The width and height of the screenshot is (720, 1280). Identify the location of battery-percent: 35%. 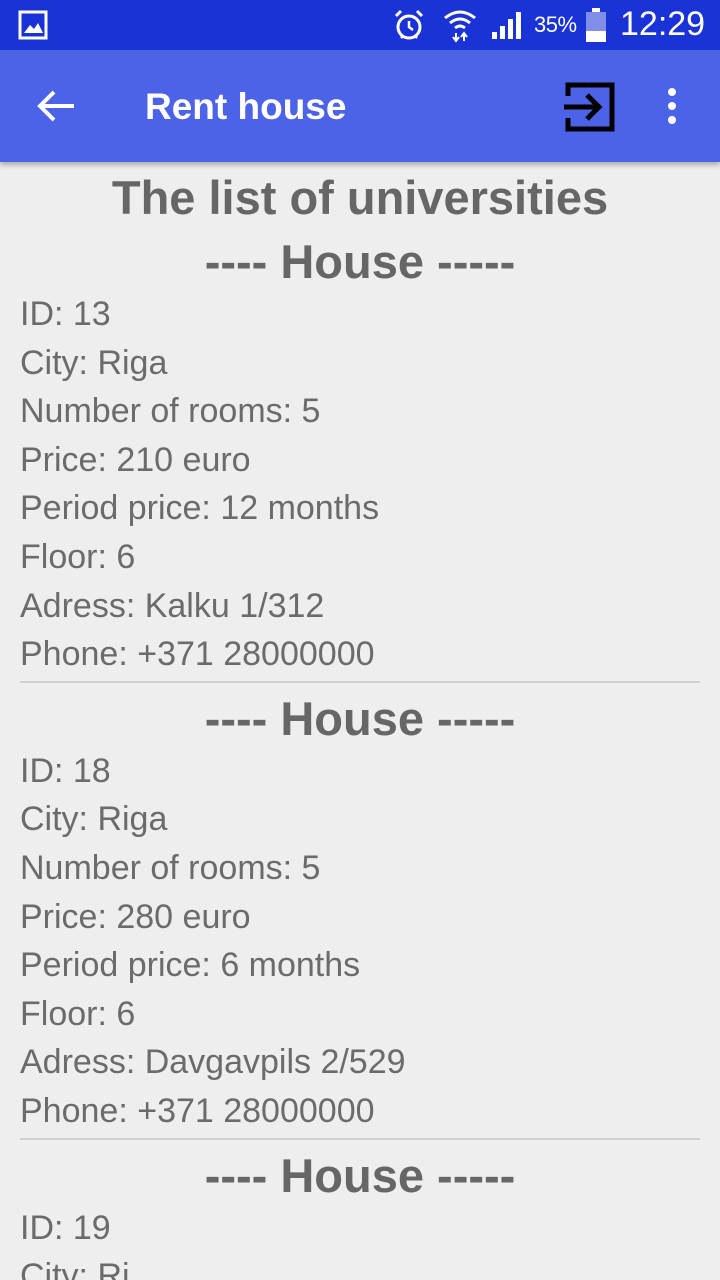
(555, 24).